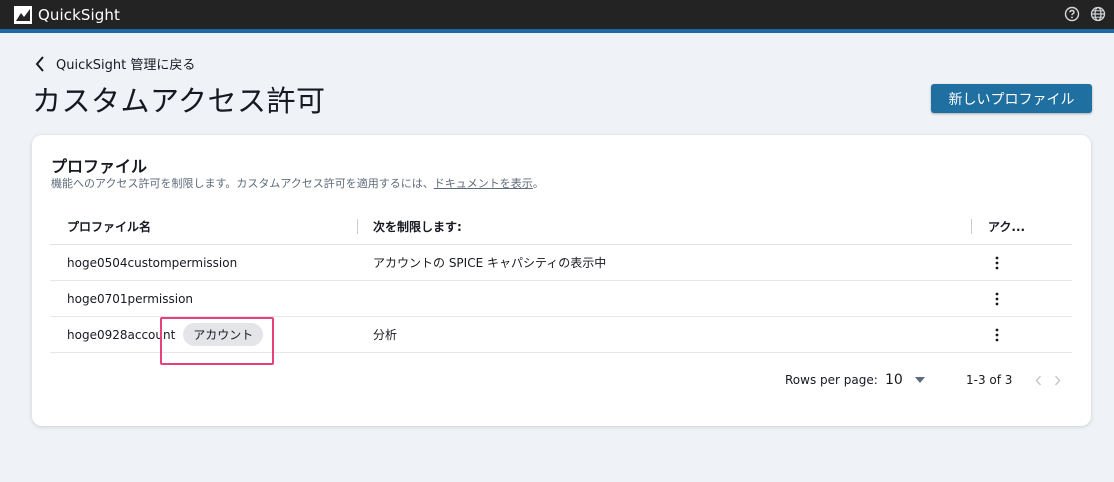 This screenshot has height=482, width=1114. I want to click on documentation-link: ドキュメントを表示, so click(483, 183).